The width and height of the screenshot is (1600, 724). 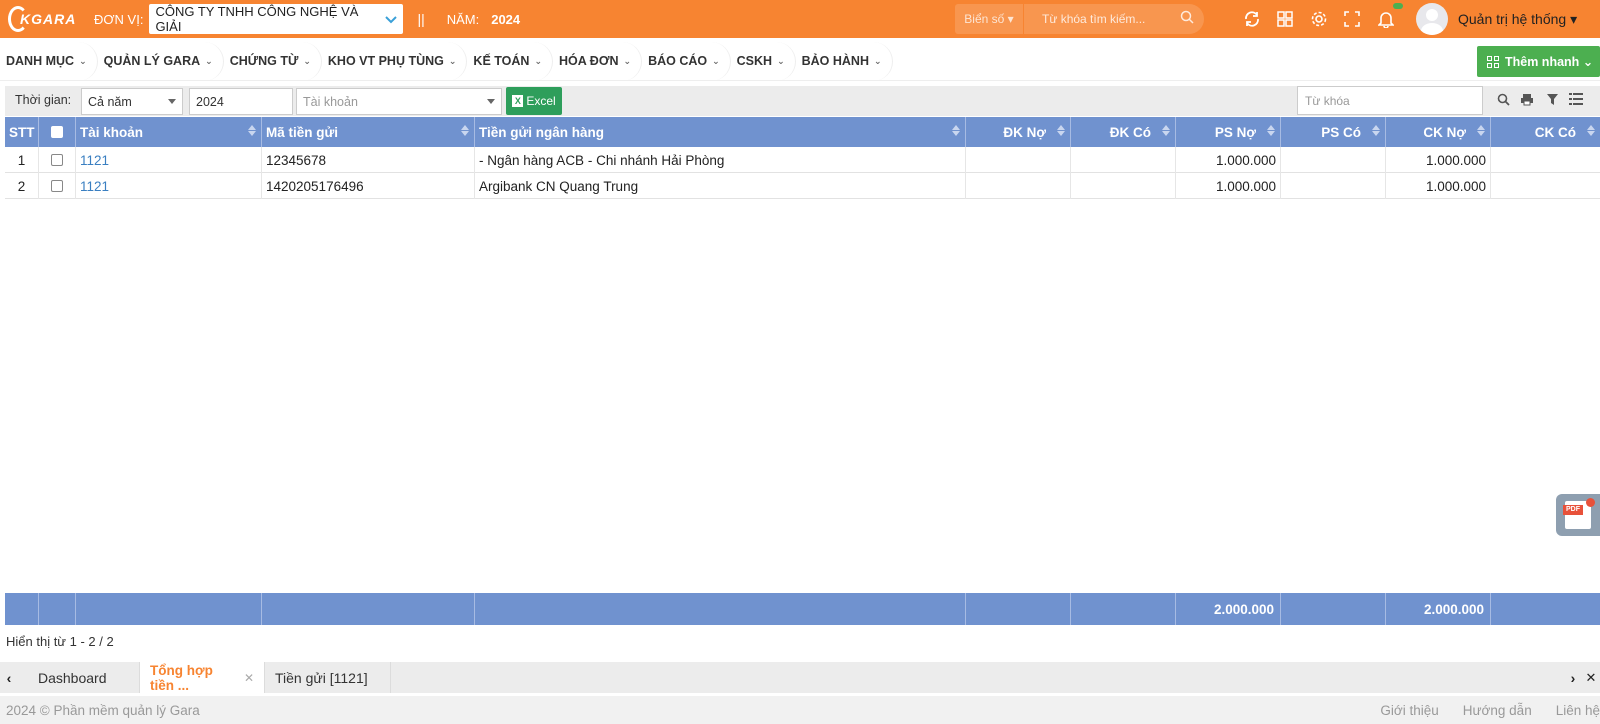 What do you see at coordinates (264, 61) in the screenshot?
I see `menu-label: CHỨNG TỪ` at bounding box center [264, 61].